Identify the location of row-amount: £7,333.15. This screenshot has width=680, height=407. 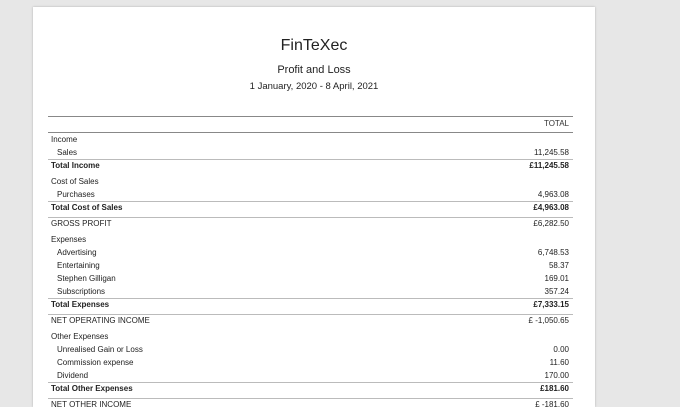
(551, 304).